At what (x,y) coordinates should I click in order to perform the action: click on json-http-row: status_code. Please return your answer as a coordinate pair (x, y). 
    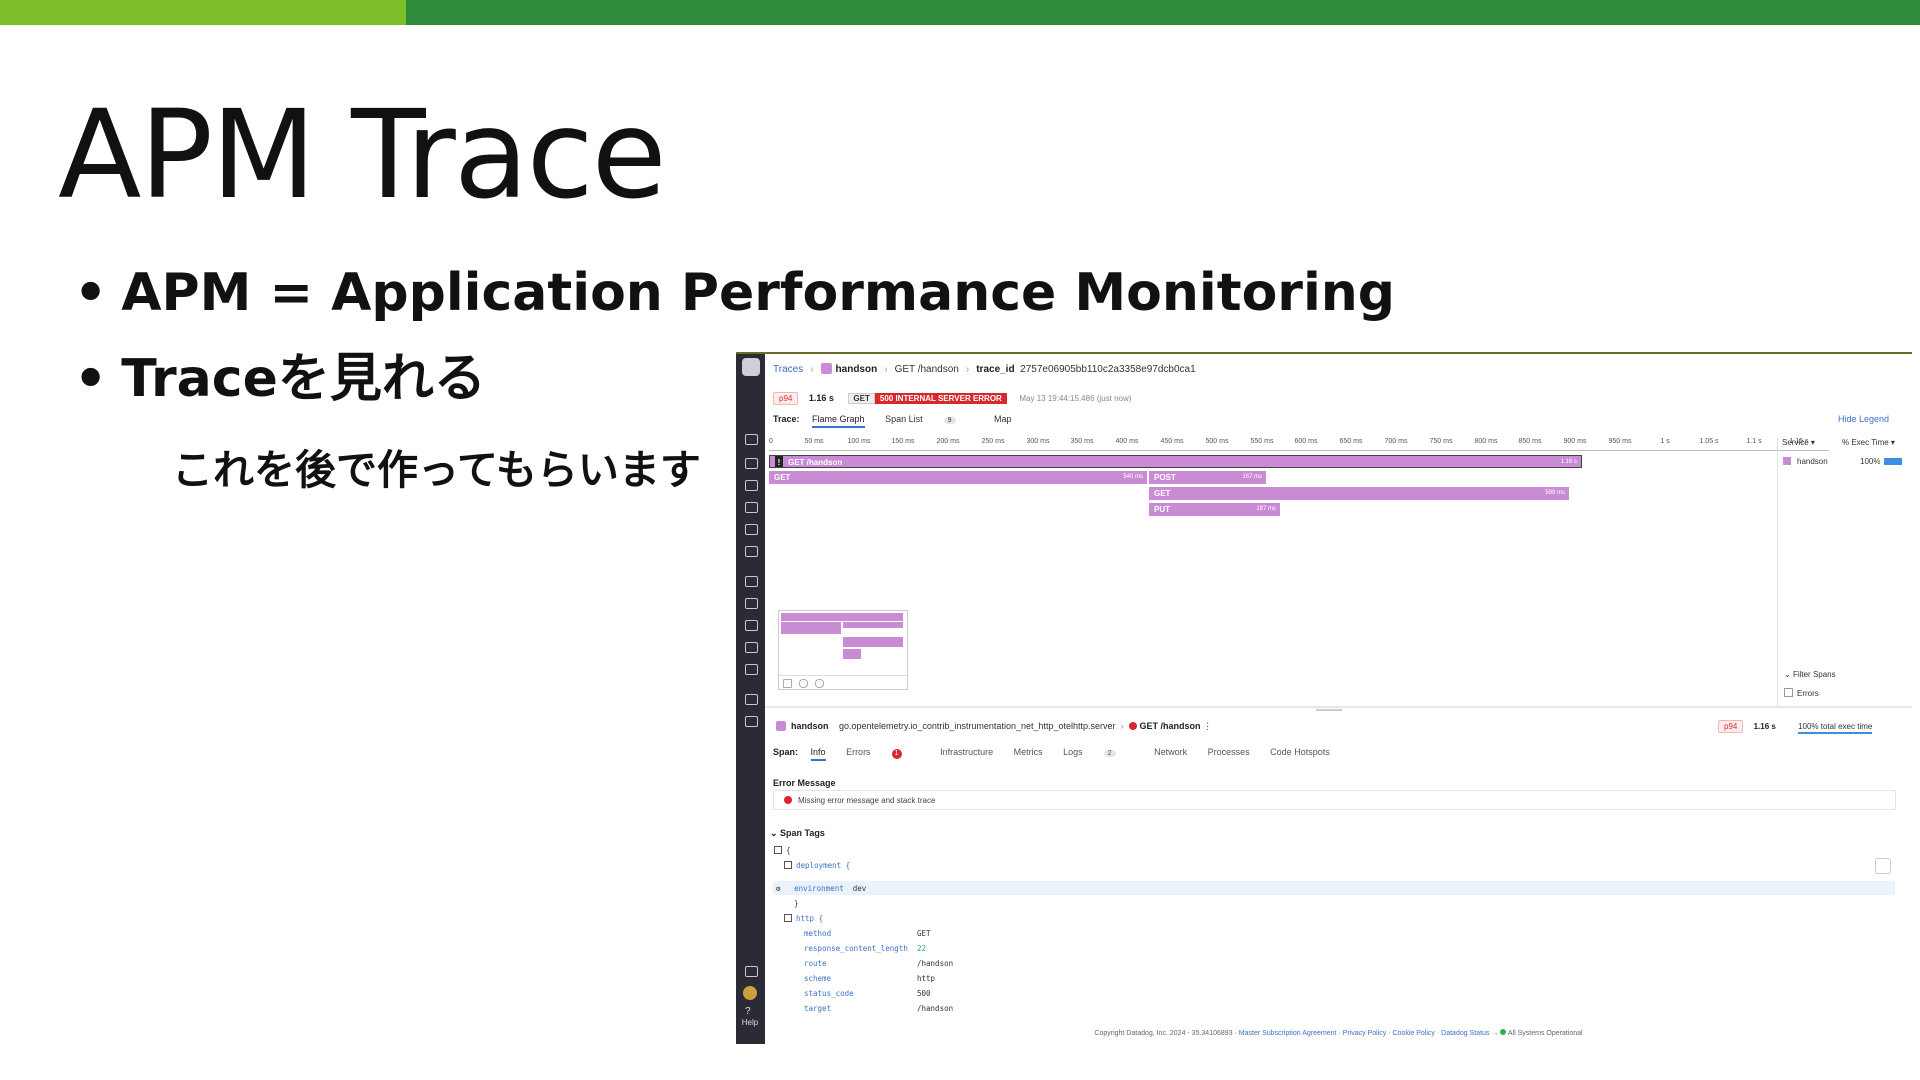
    Looking at the image, I should click on (829, 993).